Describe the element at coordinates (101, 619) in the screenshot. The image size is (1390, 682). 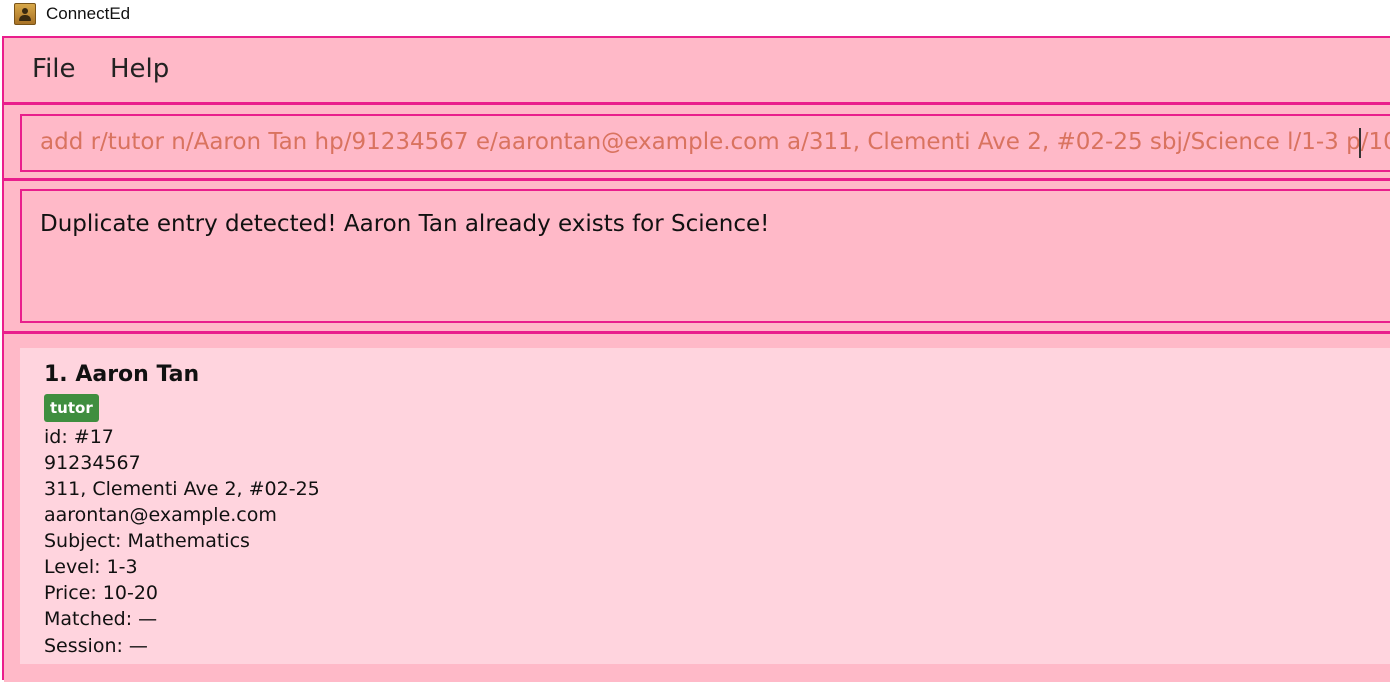
I see `person-matched: Matched: —` at that location.